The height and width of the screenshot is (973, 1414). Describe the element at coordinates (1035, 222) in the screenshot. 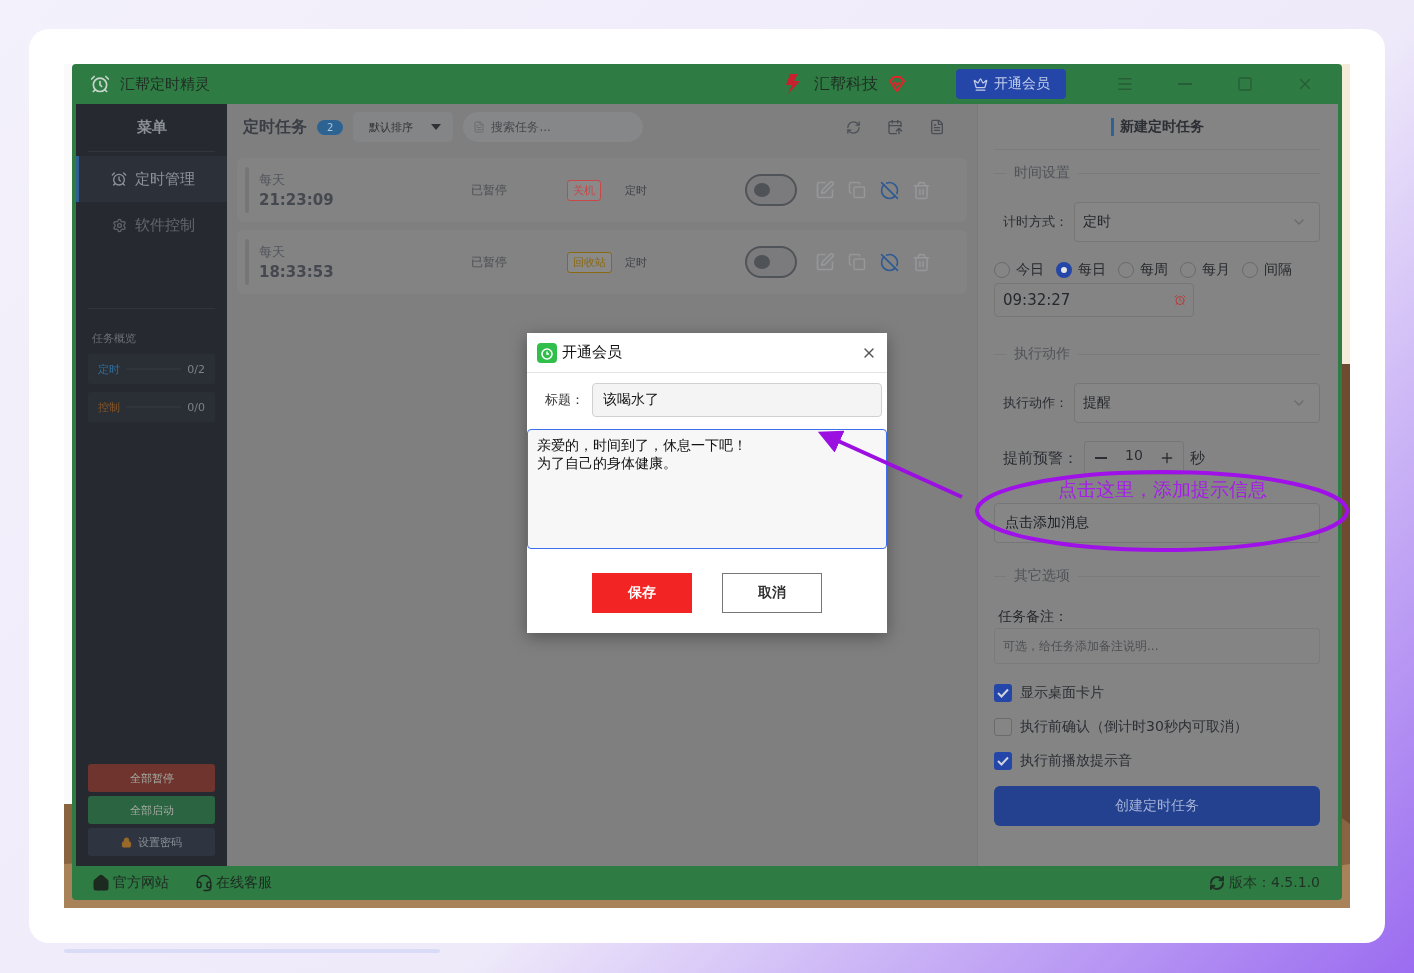

I see `field-label: 计时方式：` at that location.